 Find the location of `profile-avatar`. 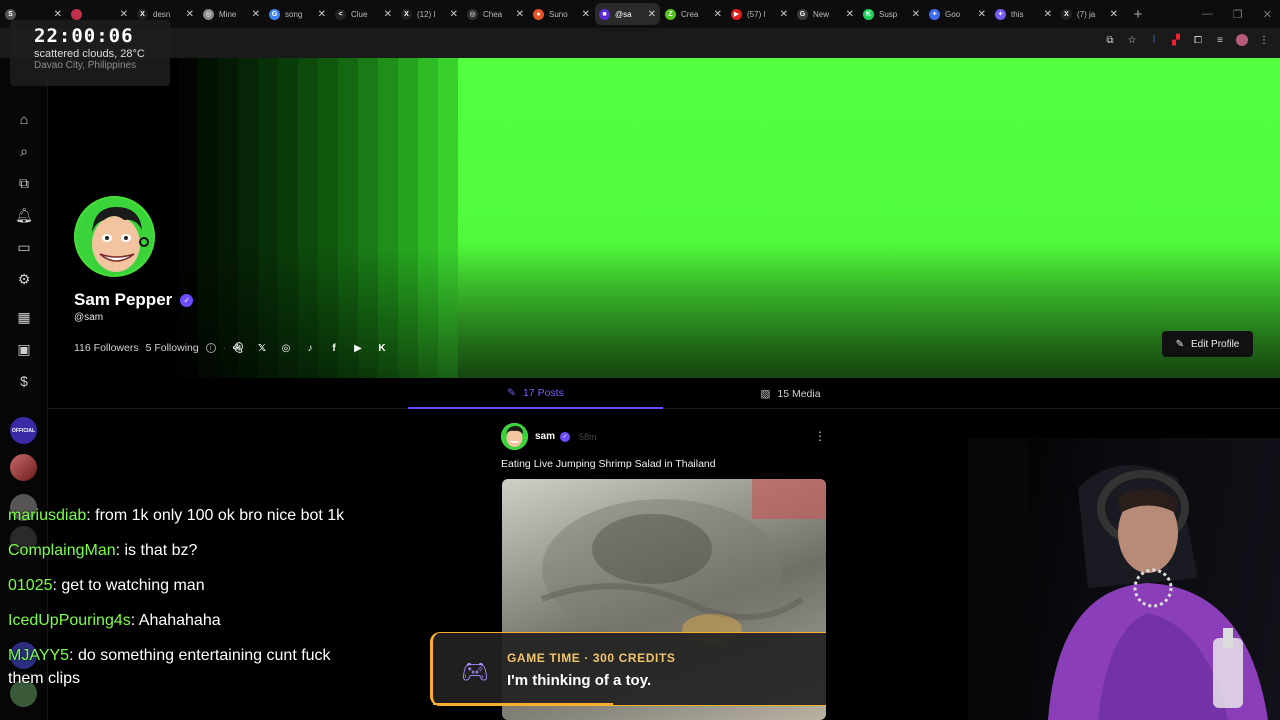

profile-avatar is located at coordinates (114, 236).